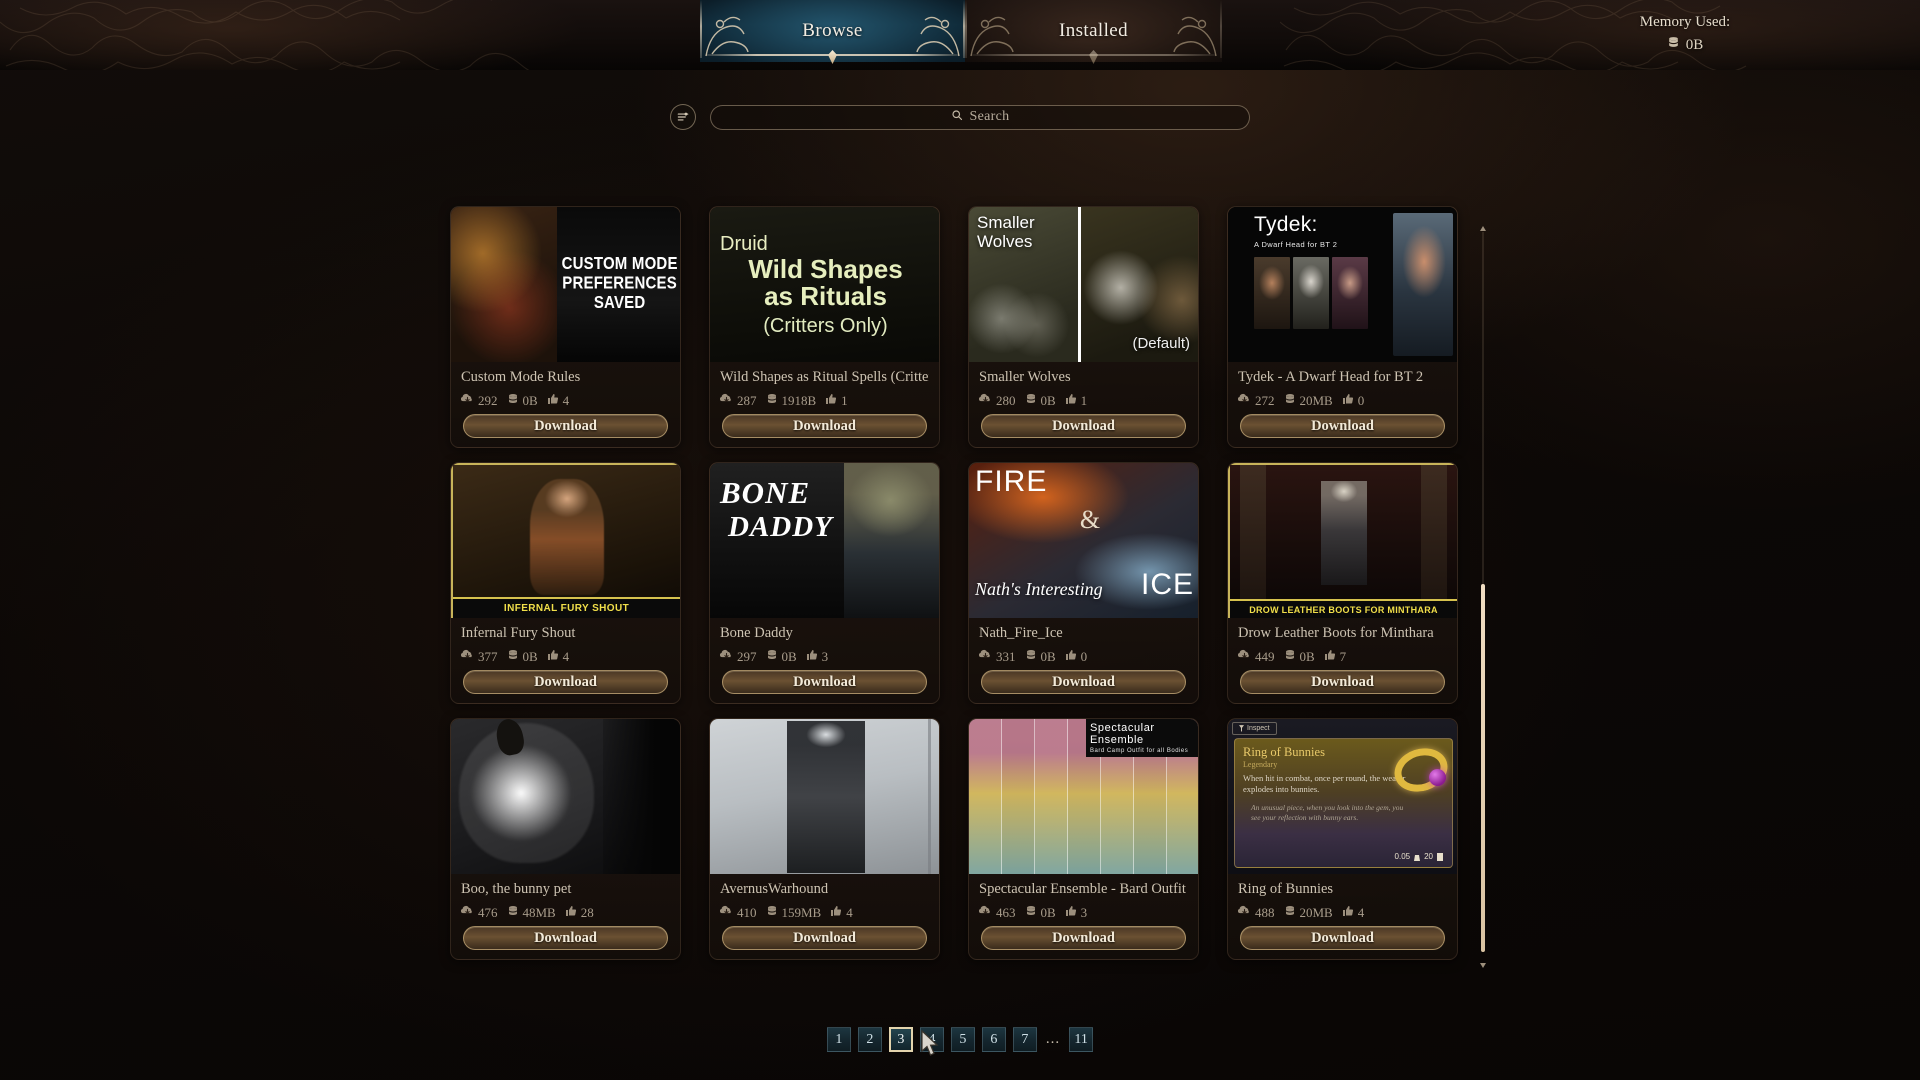 The width and height of the screenshot is (1920, 1080). What do you see at coordinates (1081, 1039) in the screenshot?
I see `page-button-last: 11` at bounding box center [1081, 1039].